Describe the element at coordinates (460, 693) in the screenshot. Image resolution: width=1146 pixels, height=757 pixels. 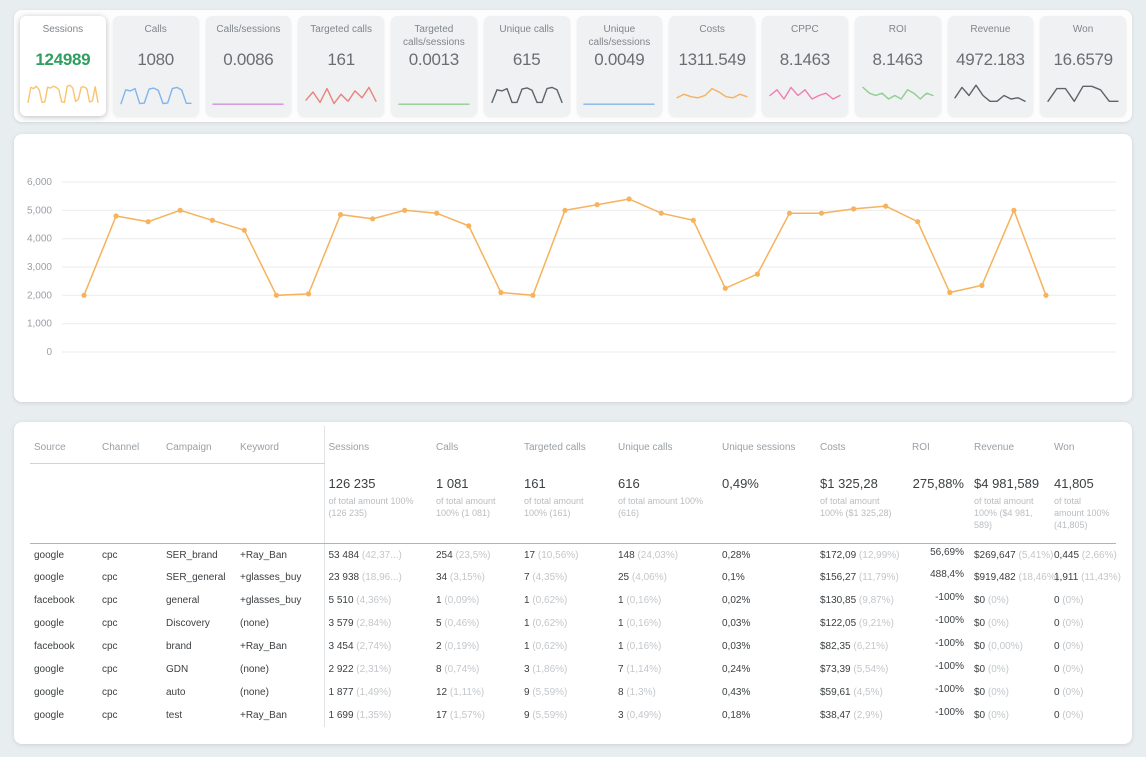
I see `cell-calls: 12 (1,11%)` at that location.